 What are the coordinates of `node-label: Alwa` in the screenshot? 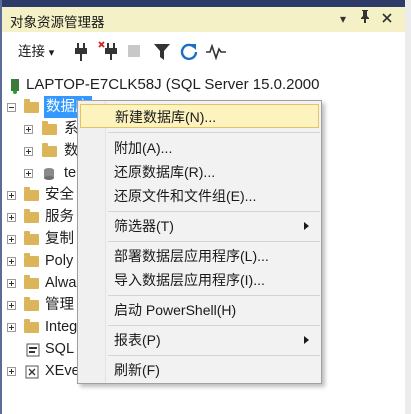 It's located at (61, 283).